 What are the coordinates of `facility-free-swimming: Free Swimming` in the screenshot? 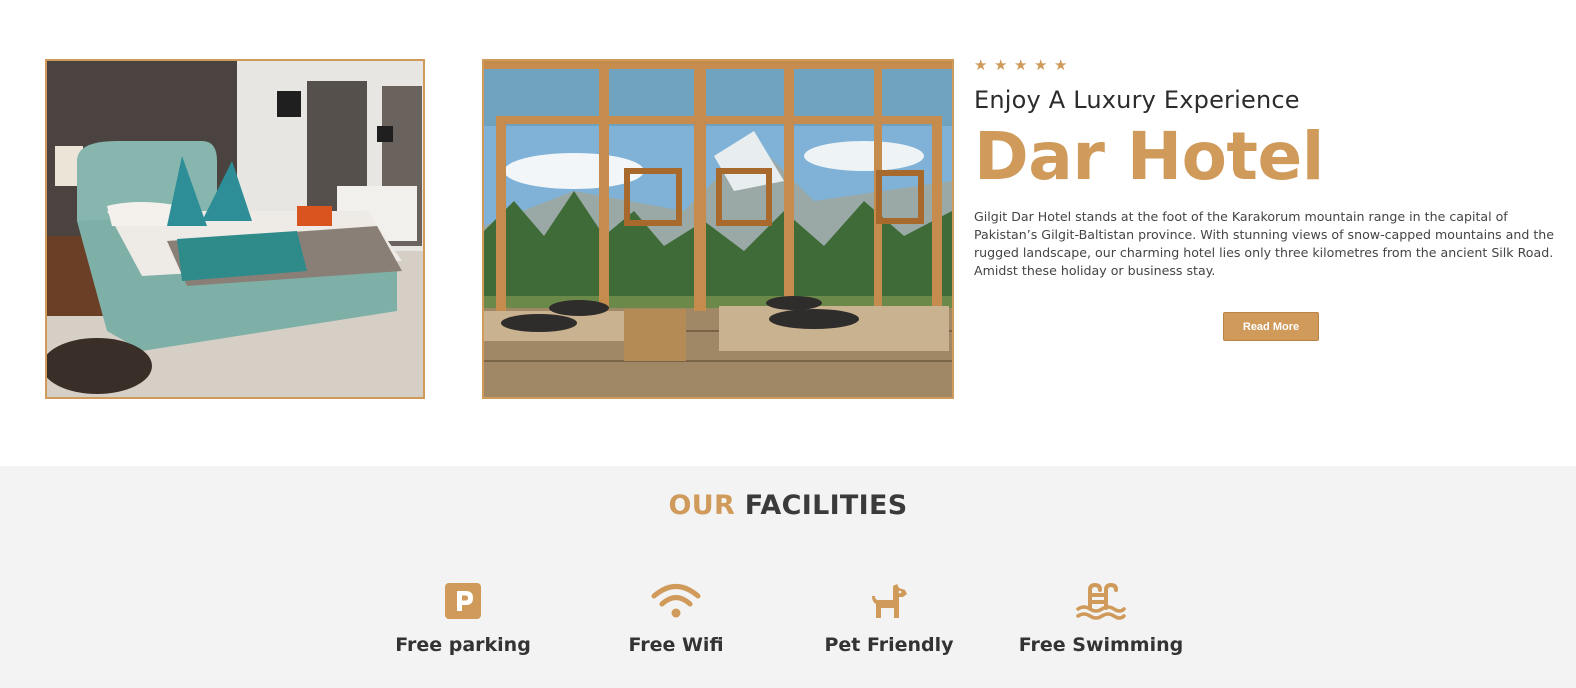 It's located at (1101, 616).